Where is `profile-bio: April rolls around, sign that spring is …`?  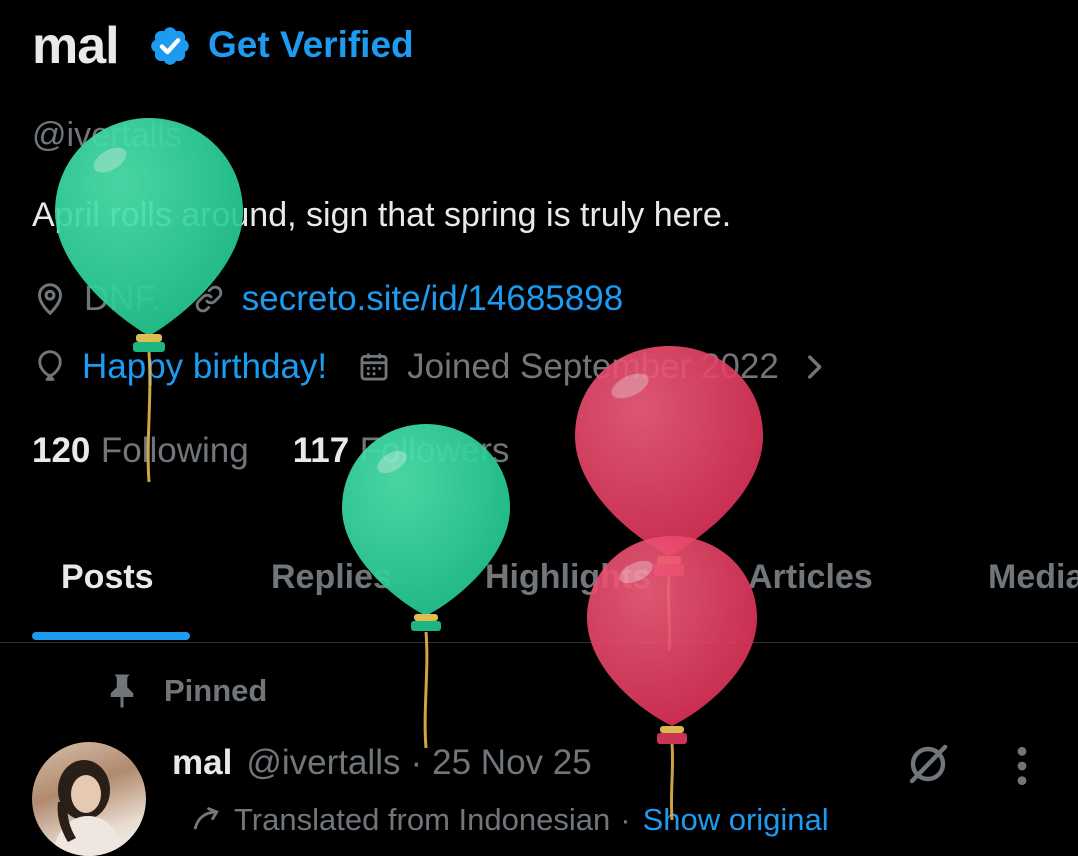
profile-bio: April rolls around, sign that spring is … is located at coordinates (382, 215).